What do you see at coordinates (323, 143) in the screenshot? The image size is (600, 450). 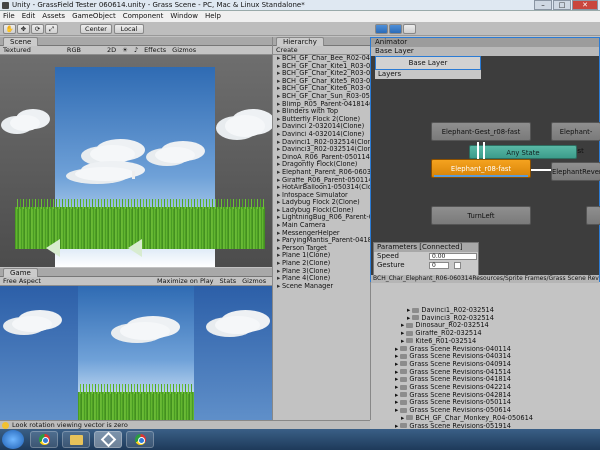 I see `hierarchy-item: ▸ Davinci1_R02-032514(Clone)` at bounding box center [323, 143].